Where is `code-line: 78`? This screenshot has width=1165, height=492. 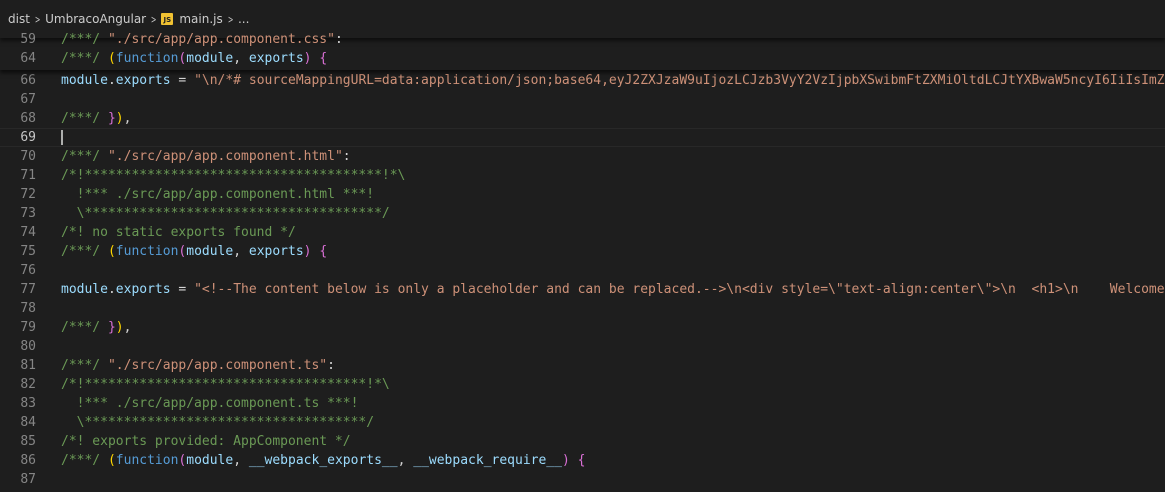
code-line: 78 is located at coordinates (582, 308).